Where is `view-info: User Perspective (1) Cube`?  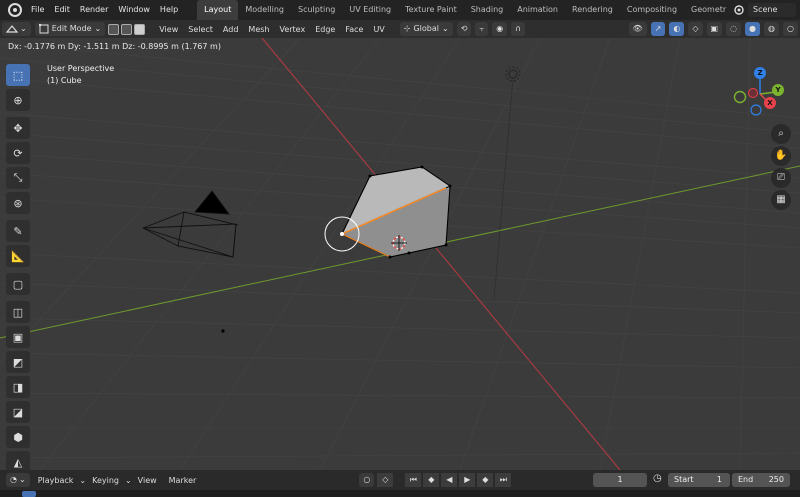
view-info: User Perspective (1) Cube is located at coordinates (80, 75).